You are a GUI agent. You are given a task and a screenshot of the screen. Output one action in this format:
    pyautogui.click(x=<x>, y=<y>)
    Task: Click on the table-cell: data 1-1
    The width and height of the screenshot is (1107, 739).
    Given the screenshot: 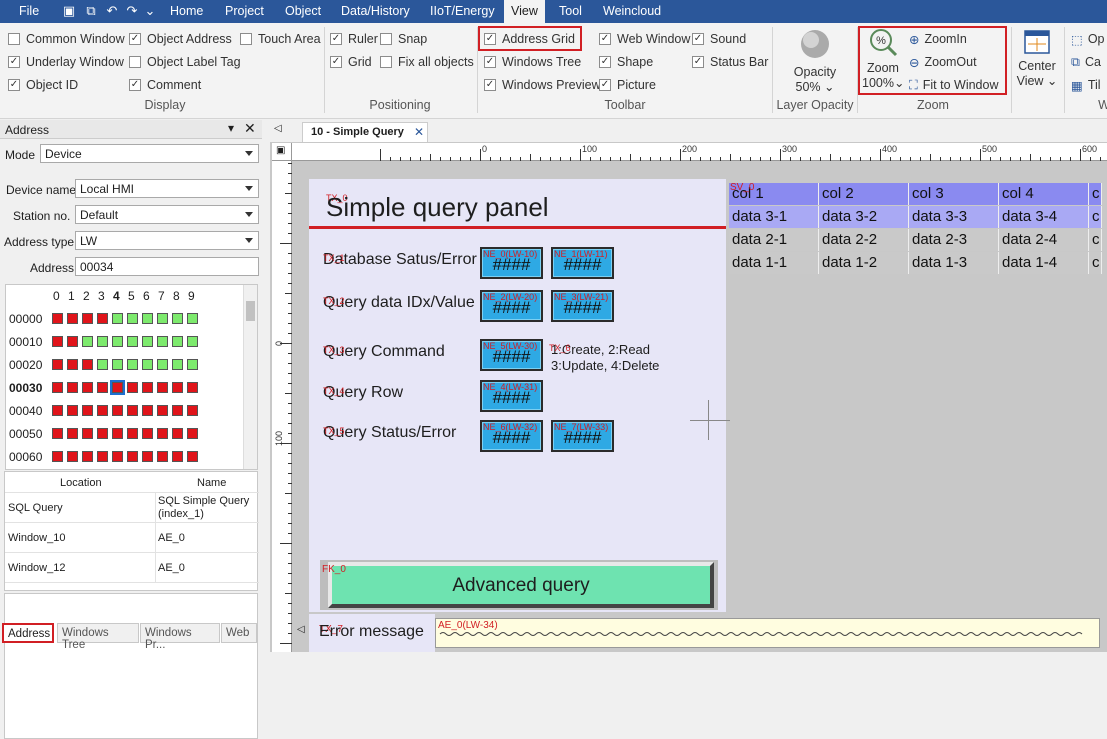 What is the action you would take?
    pyautogui.click(x=774, y=263)
    